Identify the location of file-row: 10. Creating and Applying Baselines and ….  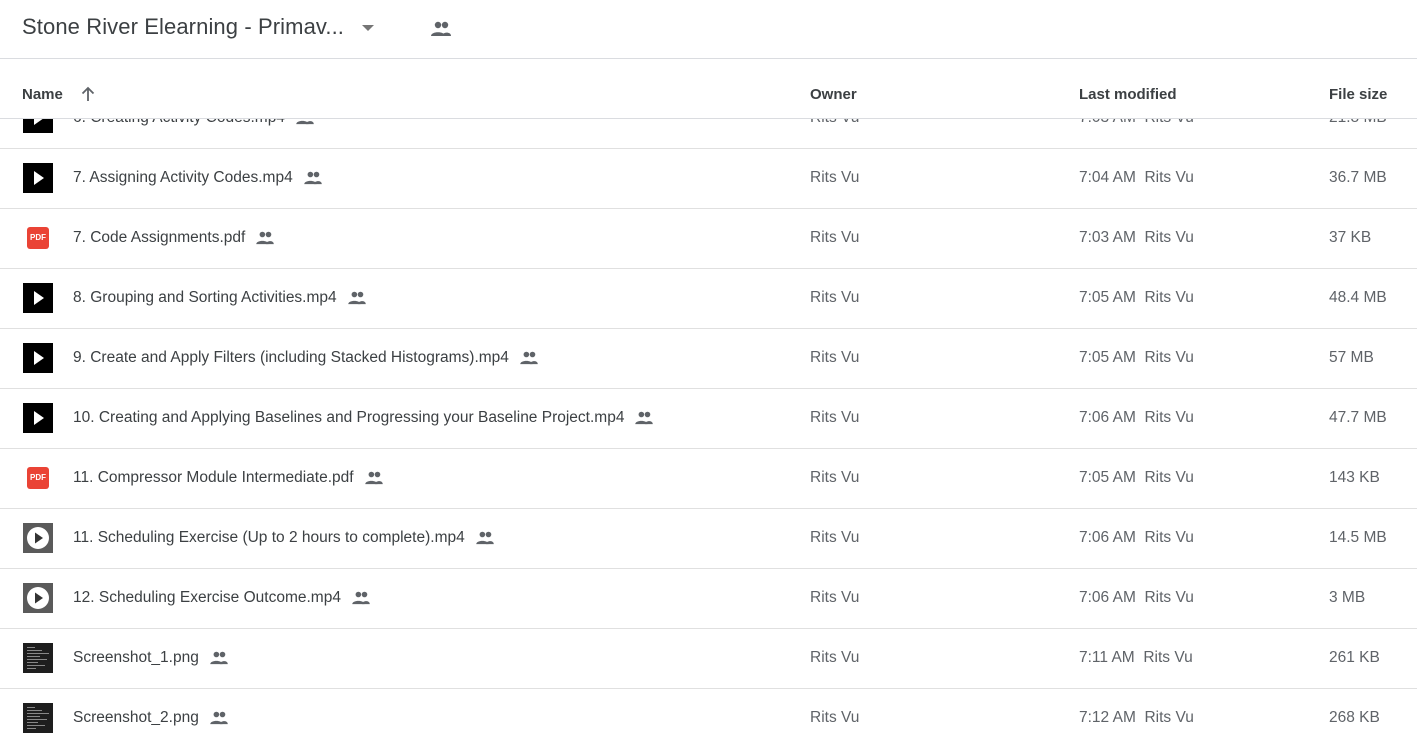
(708, 418).